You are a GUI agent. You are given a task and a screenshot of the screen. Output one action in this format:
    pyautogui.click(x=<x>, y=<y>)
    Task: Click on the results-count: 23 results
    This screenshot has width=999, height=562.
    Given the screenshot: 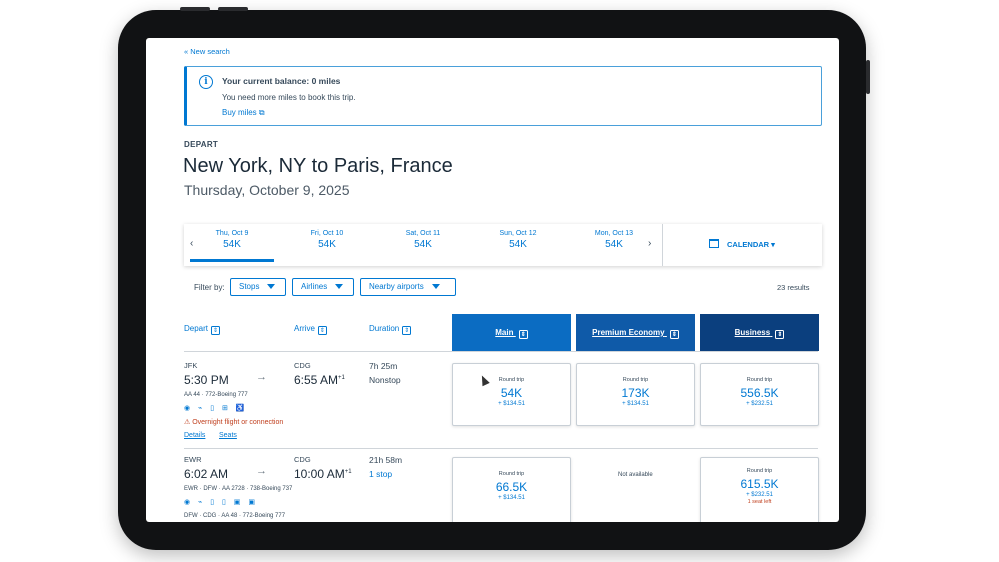 What is the action you would take?
    pyautogui.click(x=793, y=287)
    